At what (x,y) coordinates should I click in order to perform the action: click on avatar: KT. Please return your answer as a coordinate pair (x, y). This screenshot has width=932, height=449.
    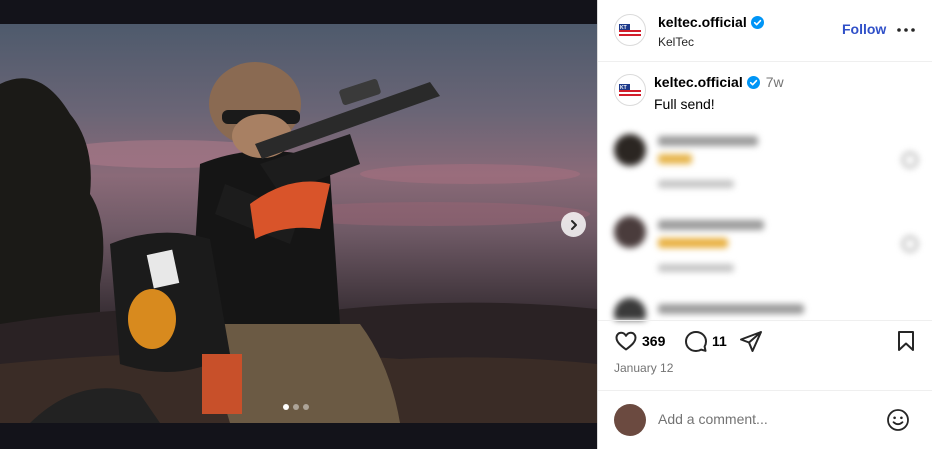
    Looking at the image, I should click on (630, 30).